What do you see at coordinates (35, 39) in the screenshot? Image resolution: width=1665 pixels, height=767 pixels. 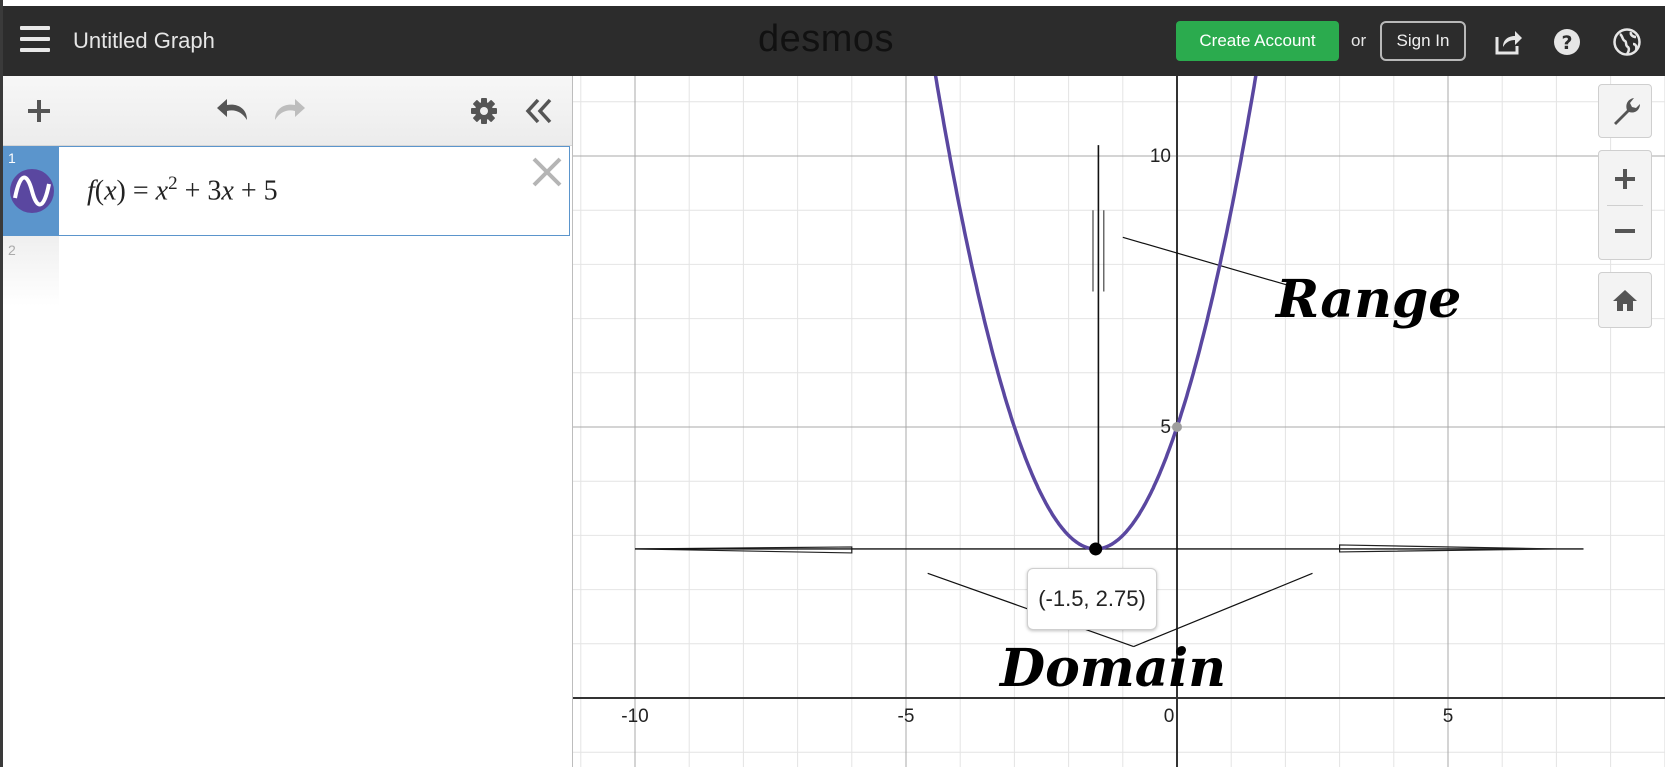 I see `hamburger-menu-icon` at bounding box center [35, 39].